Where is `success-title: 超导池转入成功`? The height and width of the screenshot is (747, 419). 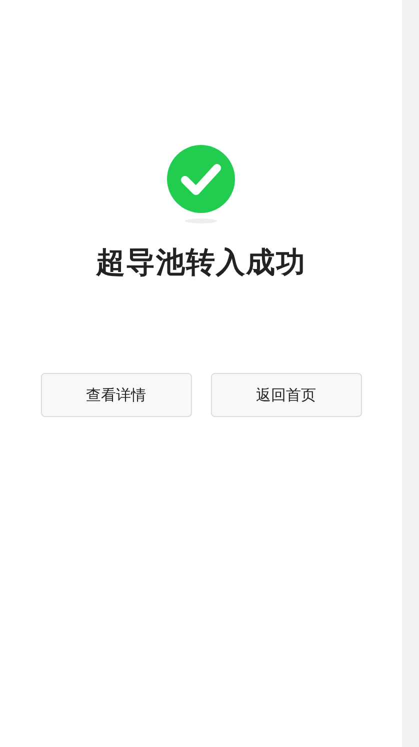 success-title: 超导池转入成功 is located at coordinates (201, 262).